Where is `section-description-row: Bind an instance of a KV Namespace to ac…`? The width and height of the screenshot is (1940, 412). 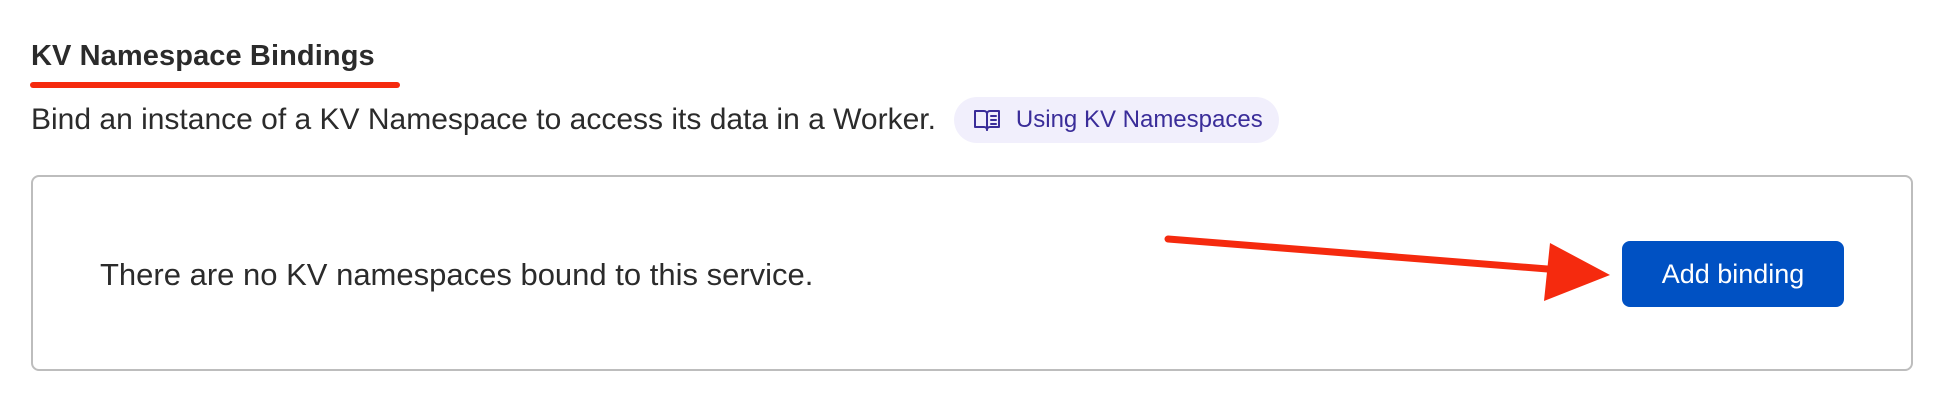
section-description-row: Bind an instance of a KV Namespace to ac… is located at coordinates (655, 120).